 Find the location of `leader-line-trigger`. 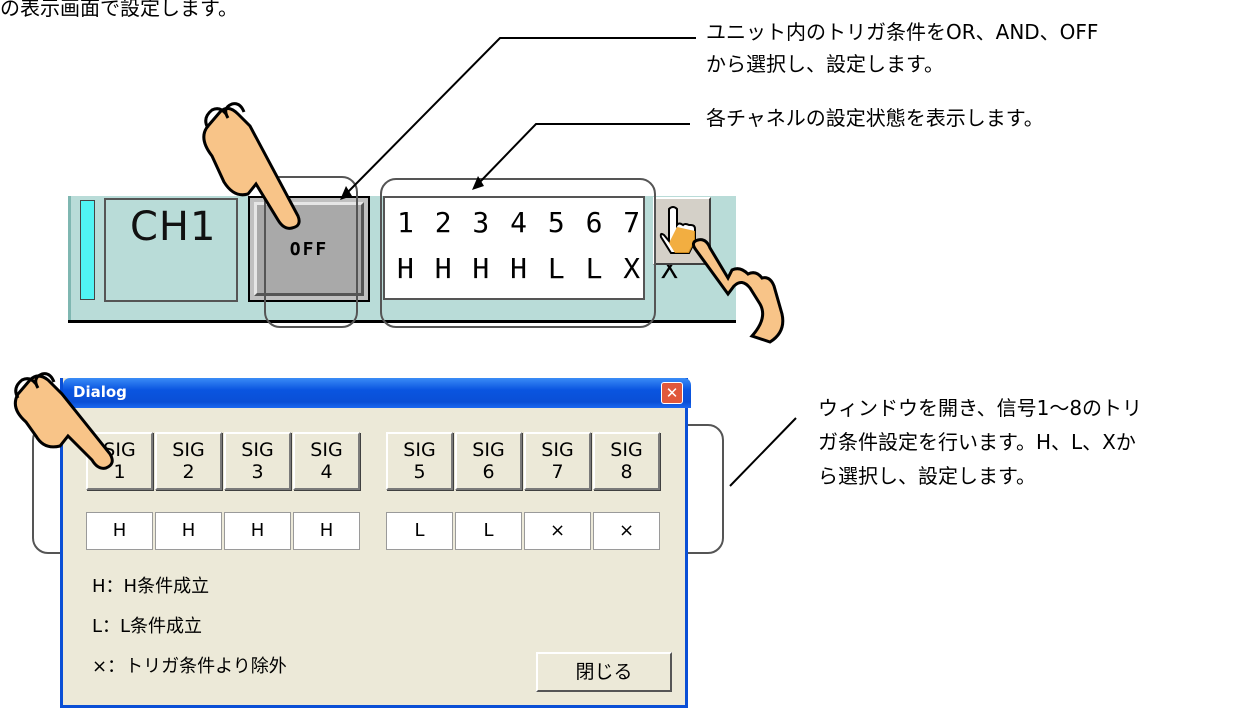

leader-line-trigger is located at coordinates (518, 118).